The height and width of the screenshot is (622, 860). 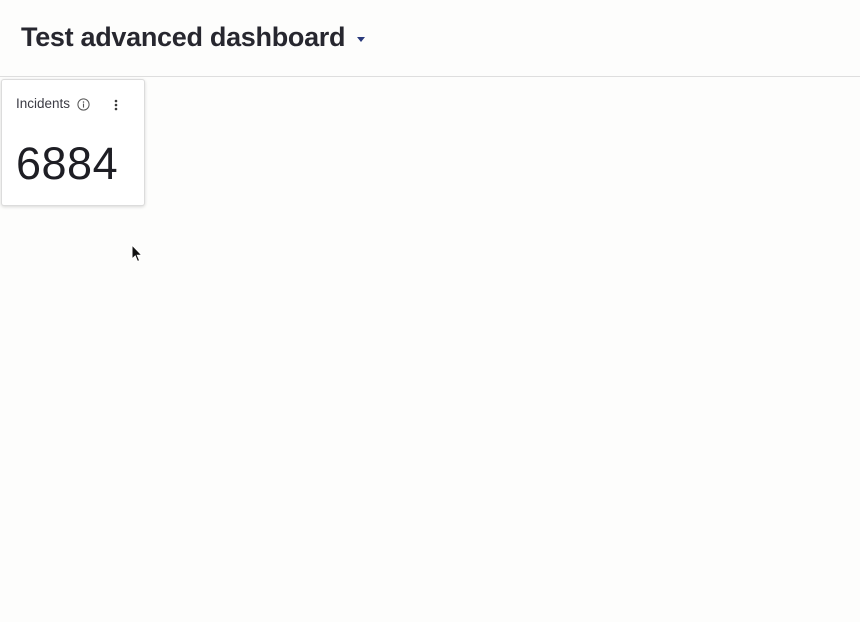 I want to click on widget-title: Incidents, so click(x=43, y=103).